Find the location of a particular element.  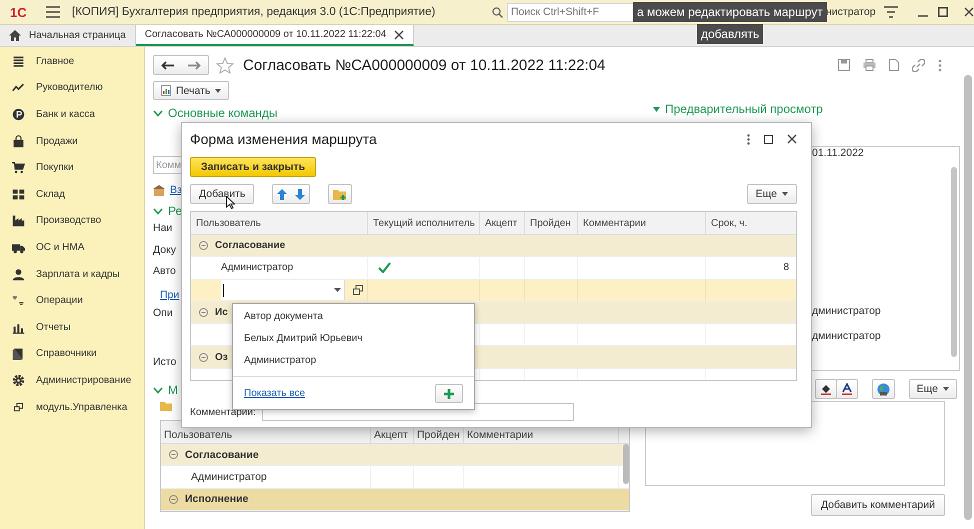

sidebar-item: Руководителю is located at coordinates (69, 88).